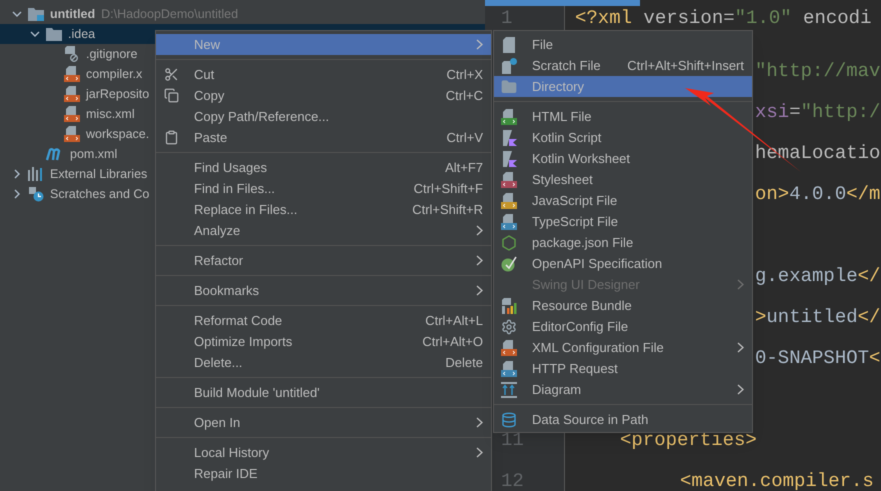  What do you see at coordinates (323, 74) in the screenshot?
I see `menu-item: Cut Ctrl+X` at bounding box center [323, 74].